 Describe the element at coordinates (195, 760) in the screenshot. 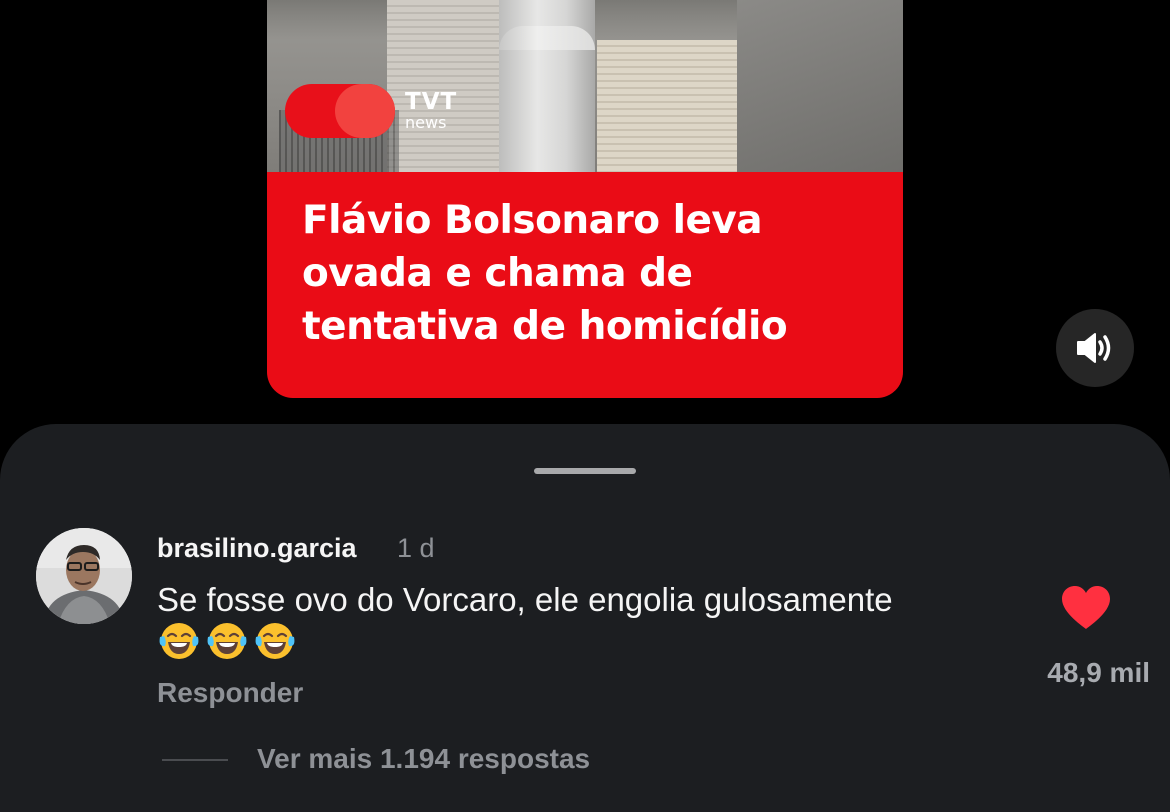

I see `replies-divider-line` at that location.